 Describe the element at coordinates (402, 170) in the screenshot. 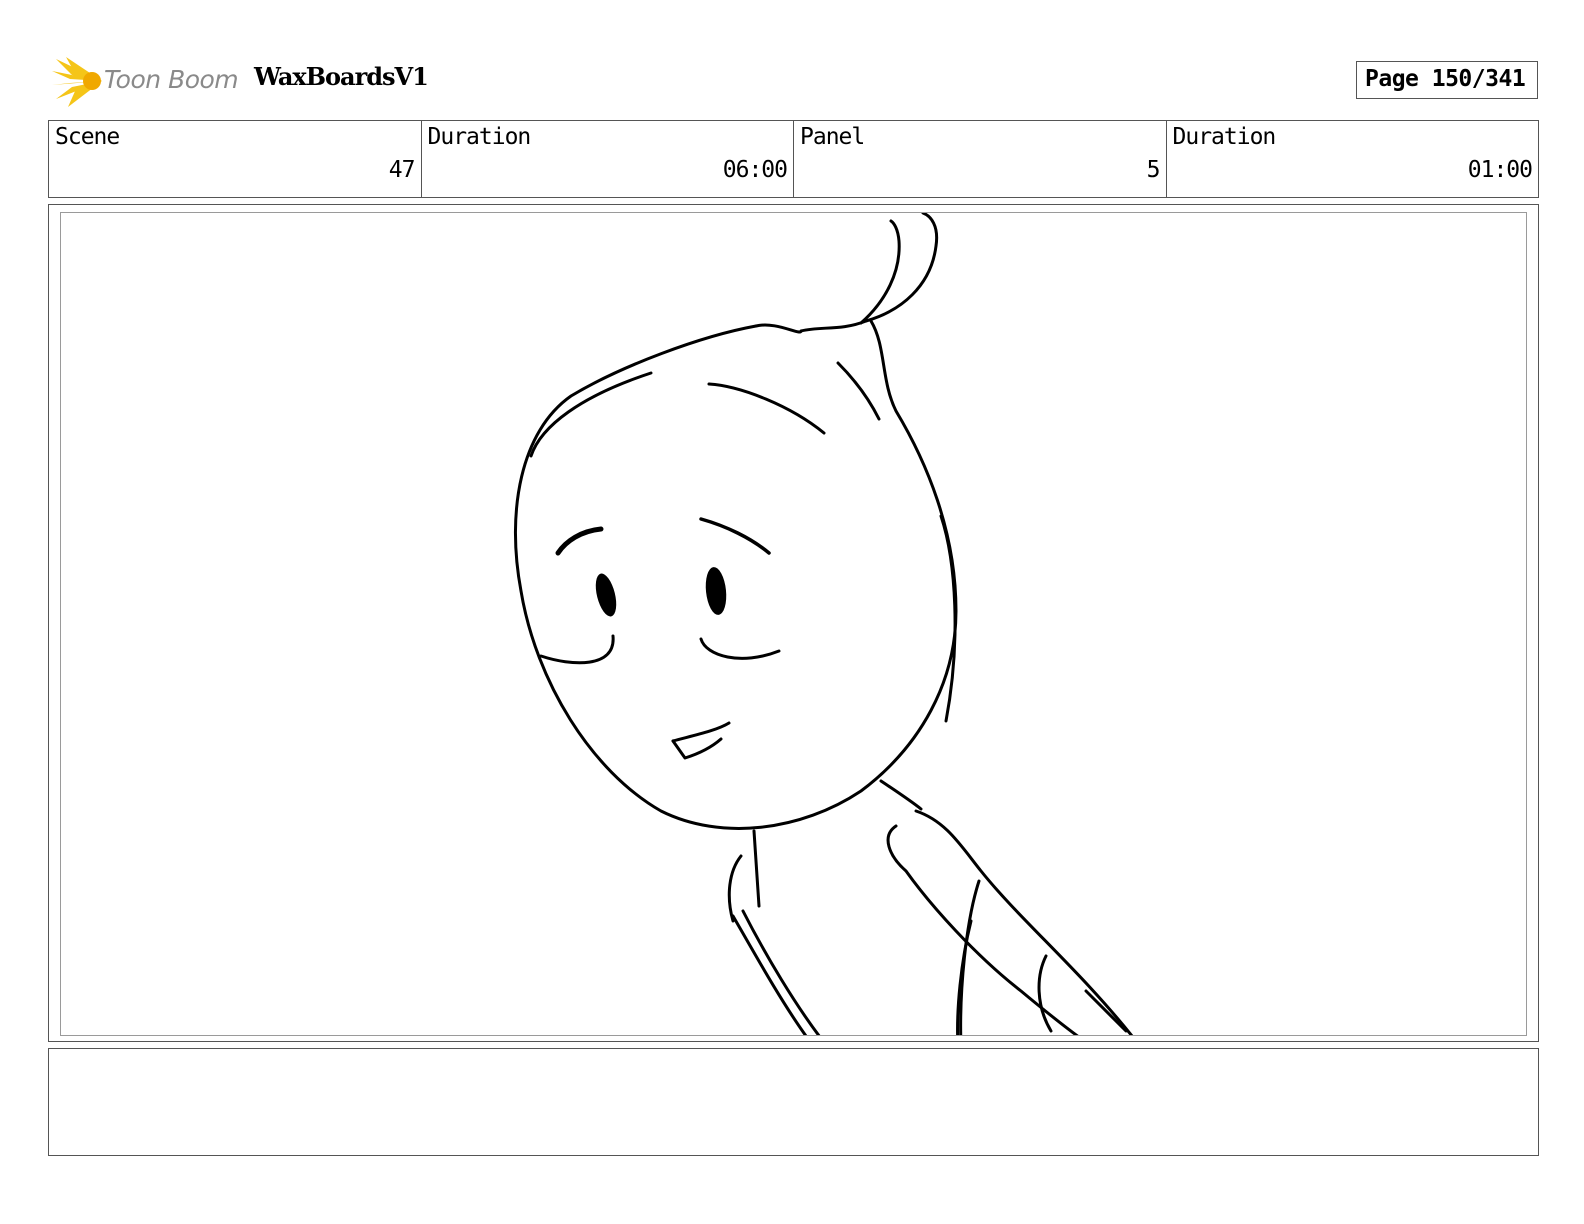

I see `scene-value: 47` at that location.